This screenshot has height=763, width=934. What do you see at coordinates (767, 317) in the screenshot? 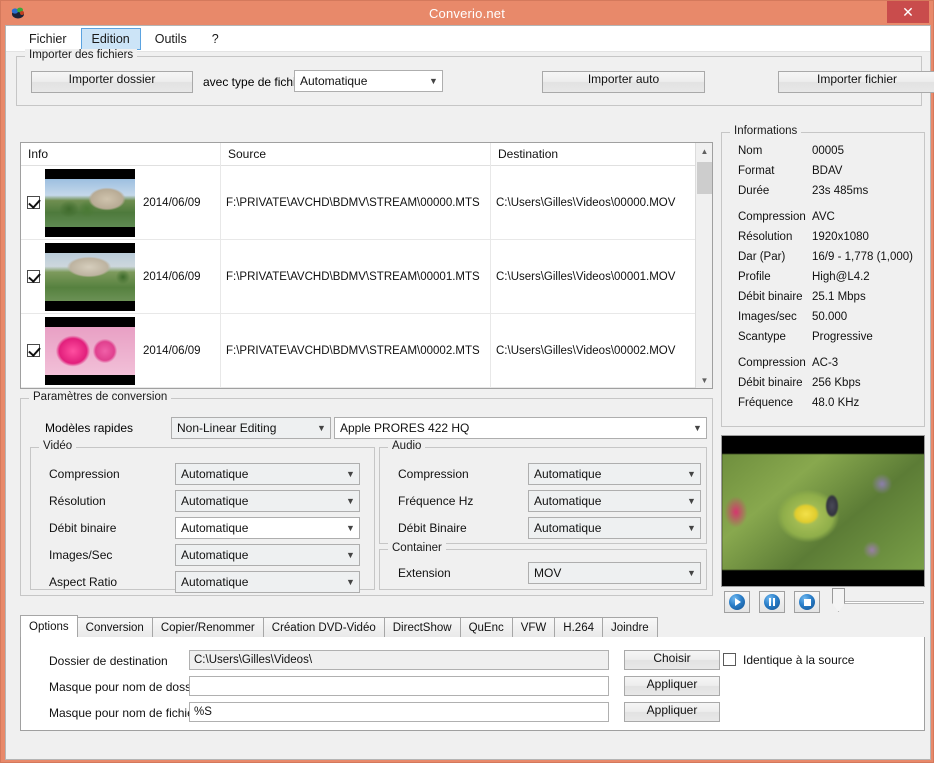
I see `info-key: Images/sec` at bounding box center [767, 317].